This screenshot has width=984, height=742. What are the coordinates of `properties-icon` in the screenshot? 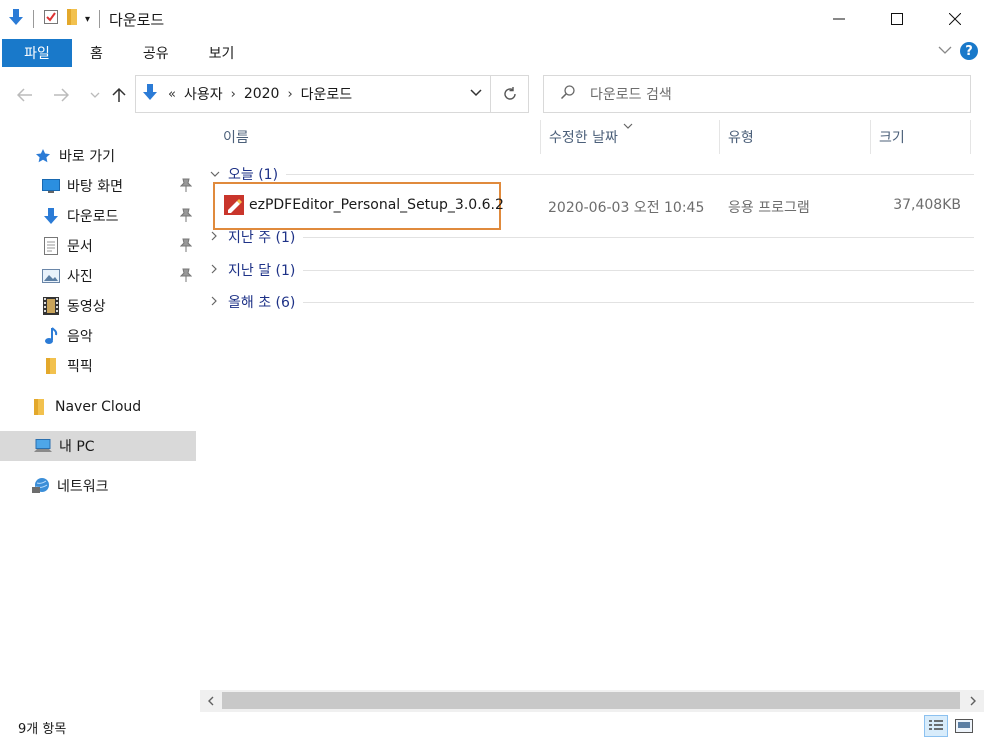 It's located at (51, 19).